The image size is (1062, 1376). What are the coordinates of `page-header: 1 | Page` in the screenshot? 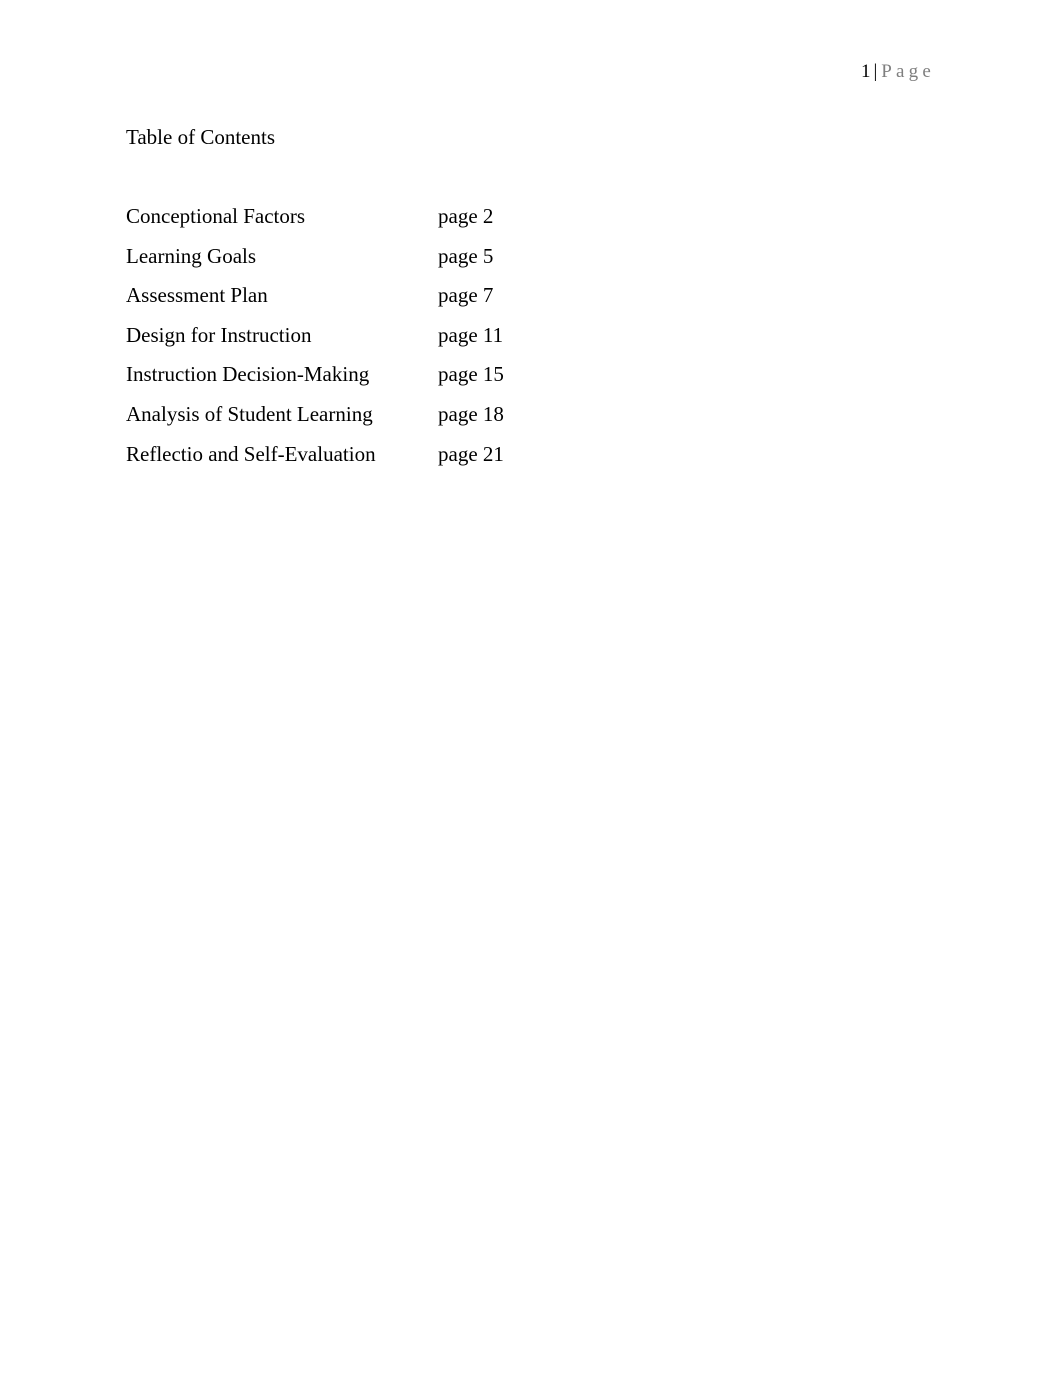 It's located at (898, 72).